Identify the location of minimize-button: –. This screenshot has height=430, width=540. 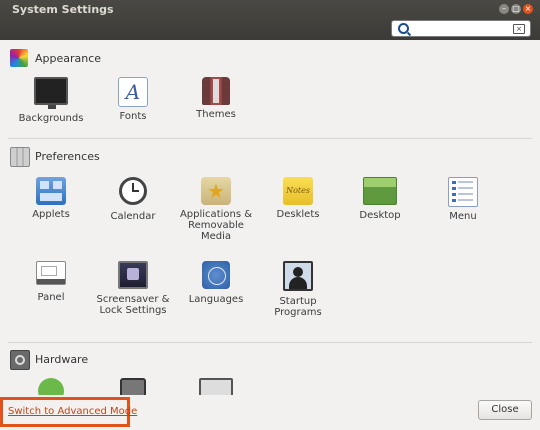
(504, 9).